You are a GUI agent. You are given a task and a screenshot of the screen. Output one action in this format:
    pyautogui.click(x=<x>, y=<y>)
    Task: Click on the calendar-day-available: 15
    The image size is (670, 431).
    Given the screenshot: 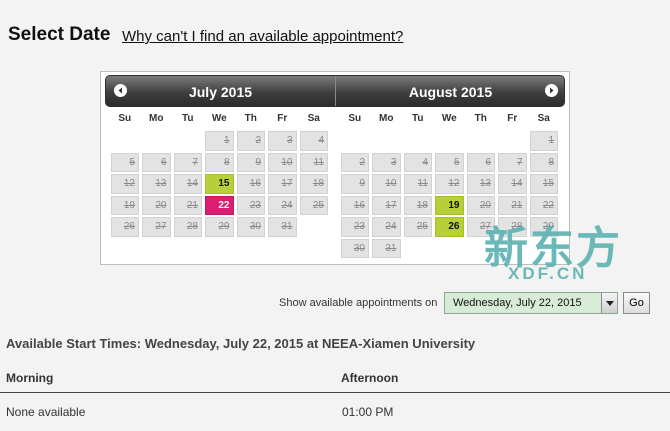 What is the action you would take?
    pyautogui.click(x=219, y=184)
    